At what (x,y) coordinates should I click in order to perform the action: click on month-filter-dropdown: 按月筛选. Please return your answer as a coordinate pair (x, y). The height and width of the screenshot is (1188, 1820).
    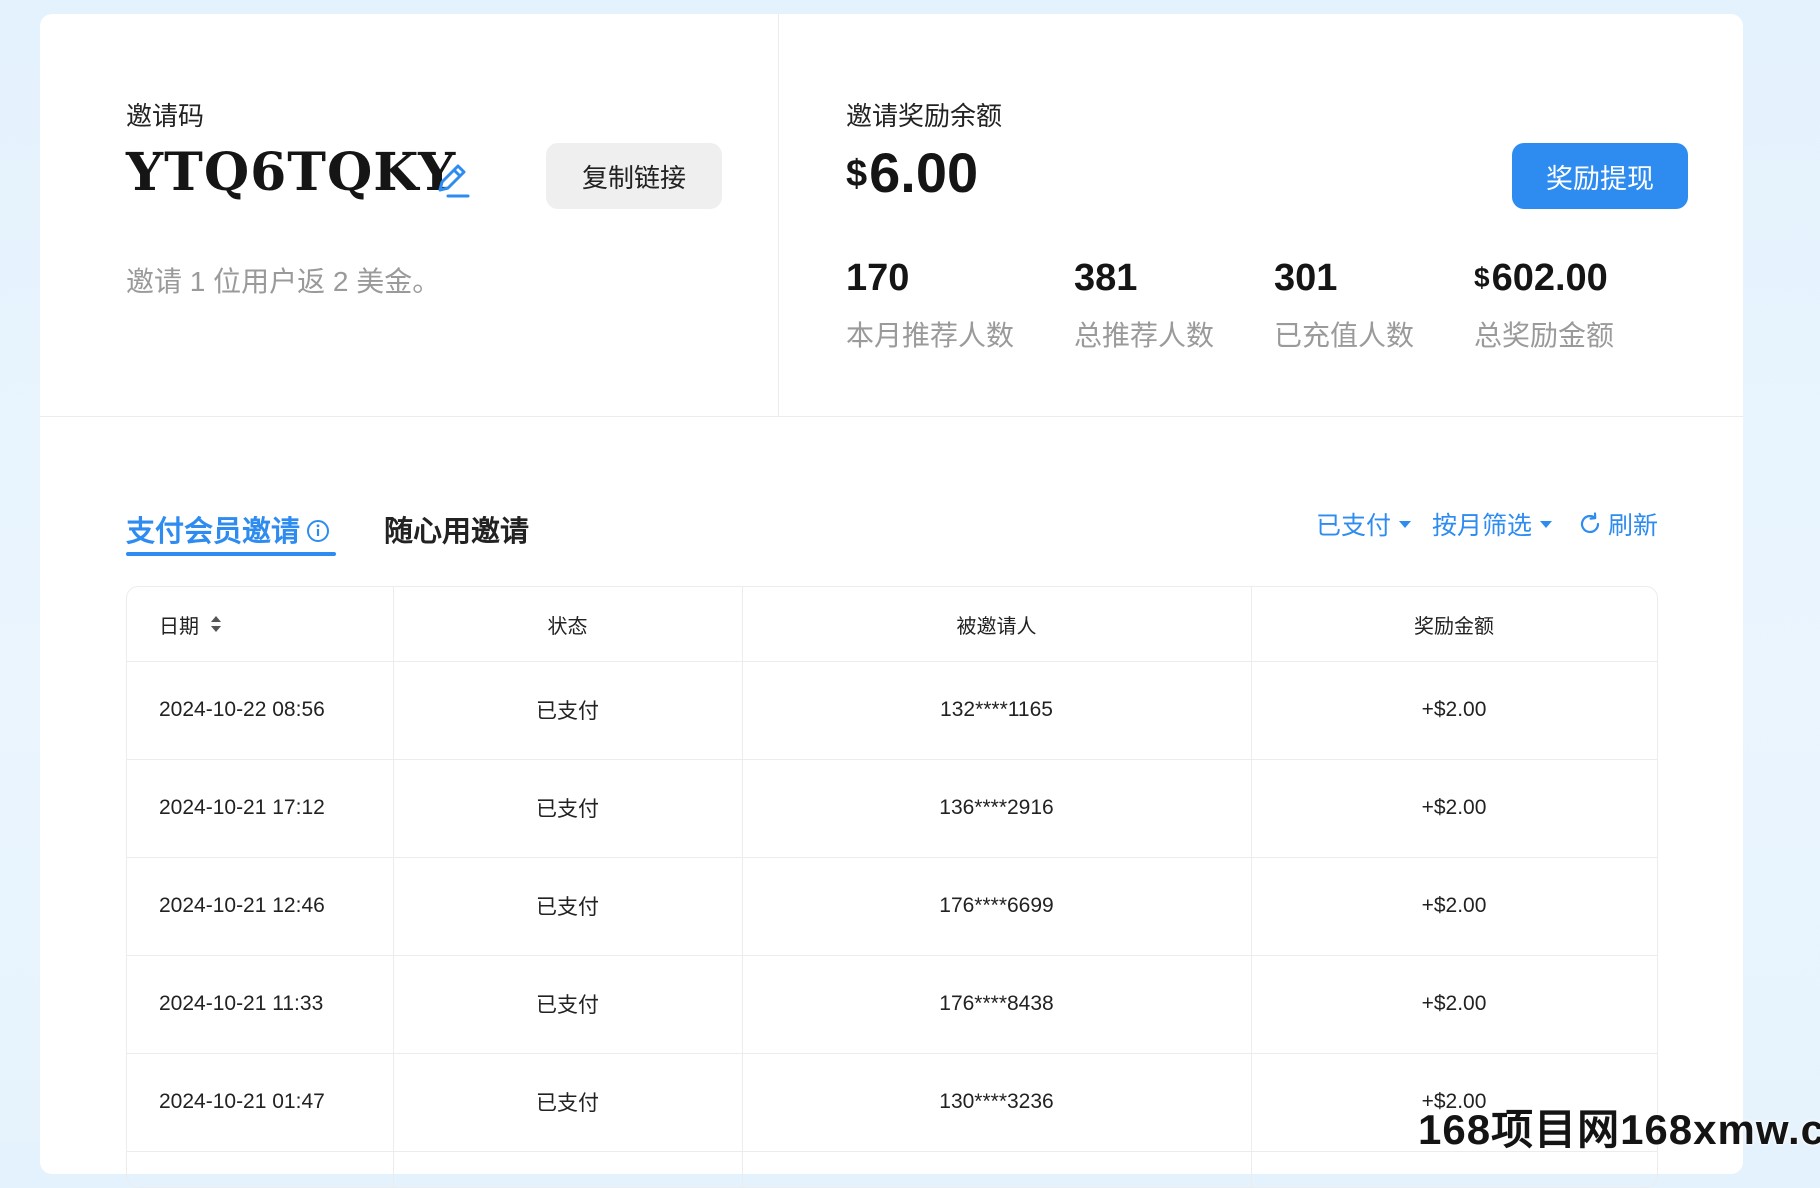
    Looking at the image, I should click on (1492, 524).